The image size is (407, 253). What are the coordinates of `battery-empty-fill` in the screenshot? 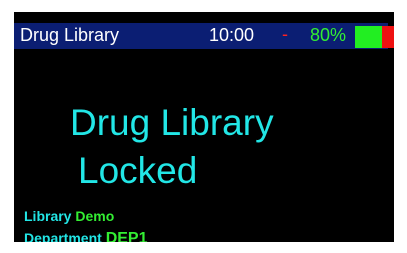 It's located at (388, 37).